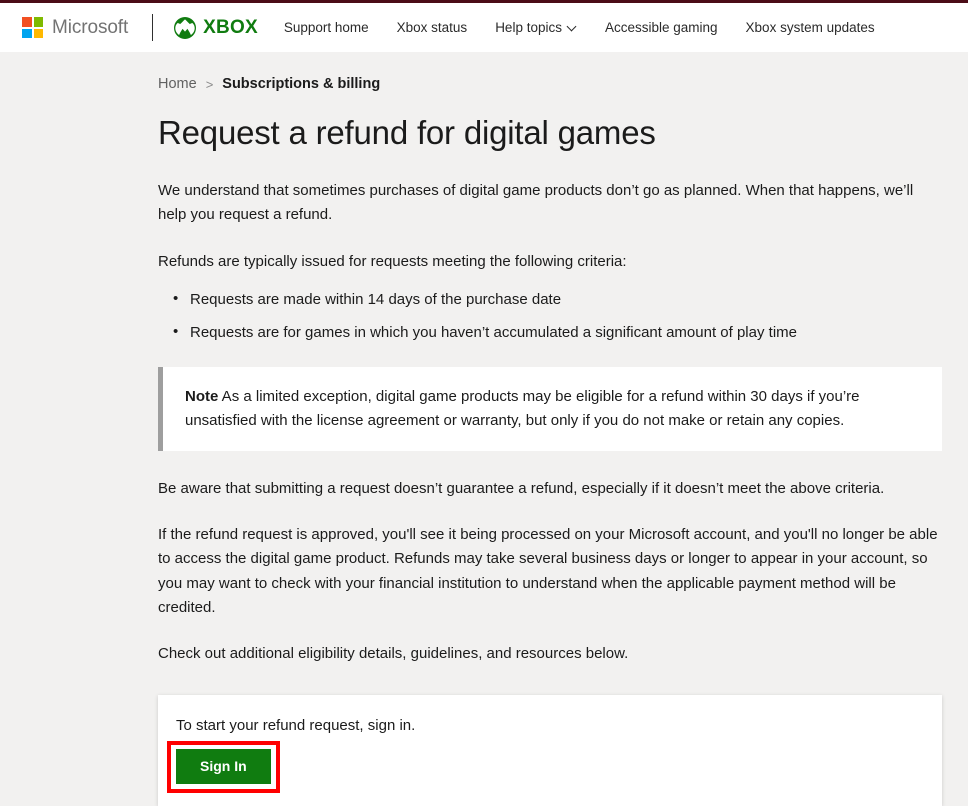 This screenshot has height=806, width=968. What do you see at coordinates (550, 84) in the screenshot?
I see `breadcrumb: Home > Subscriptions & billing` at bounding box center [550, 84].